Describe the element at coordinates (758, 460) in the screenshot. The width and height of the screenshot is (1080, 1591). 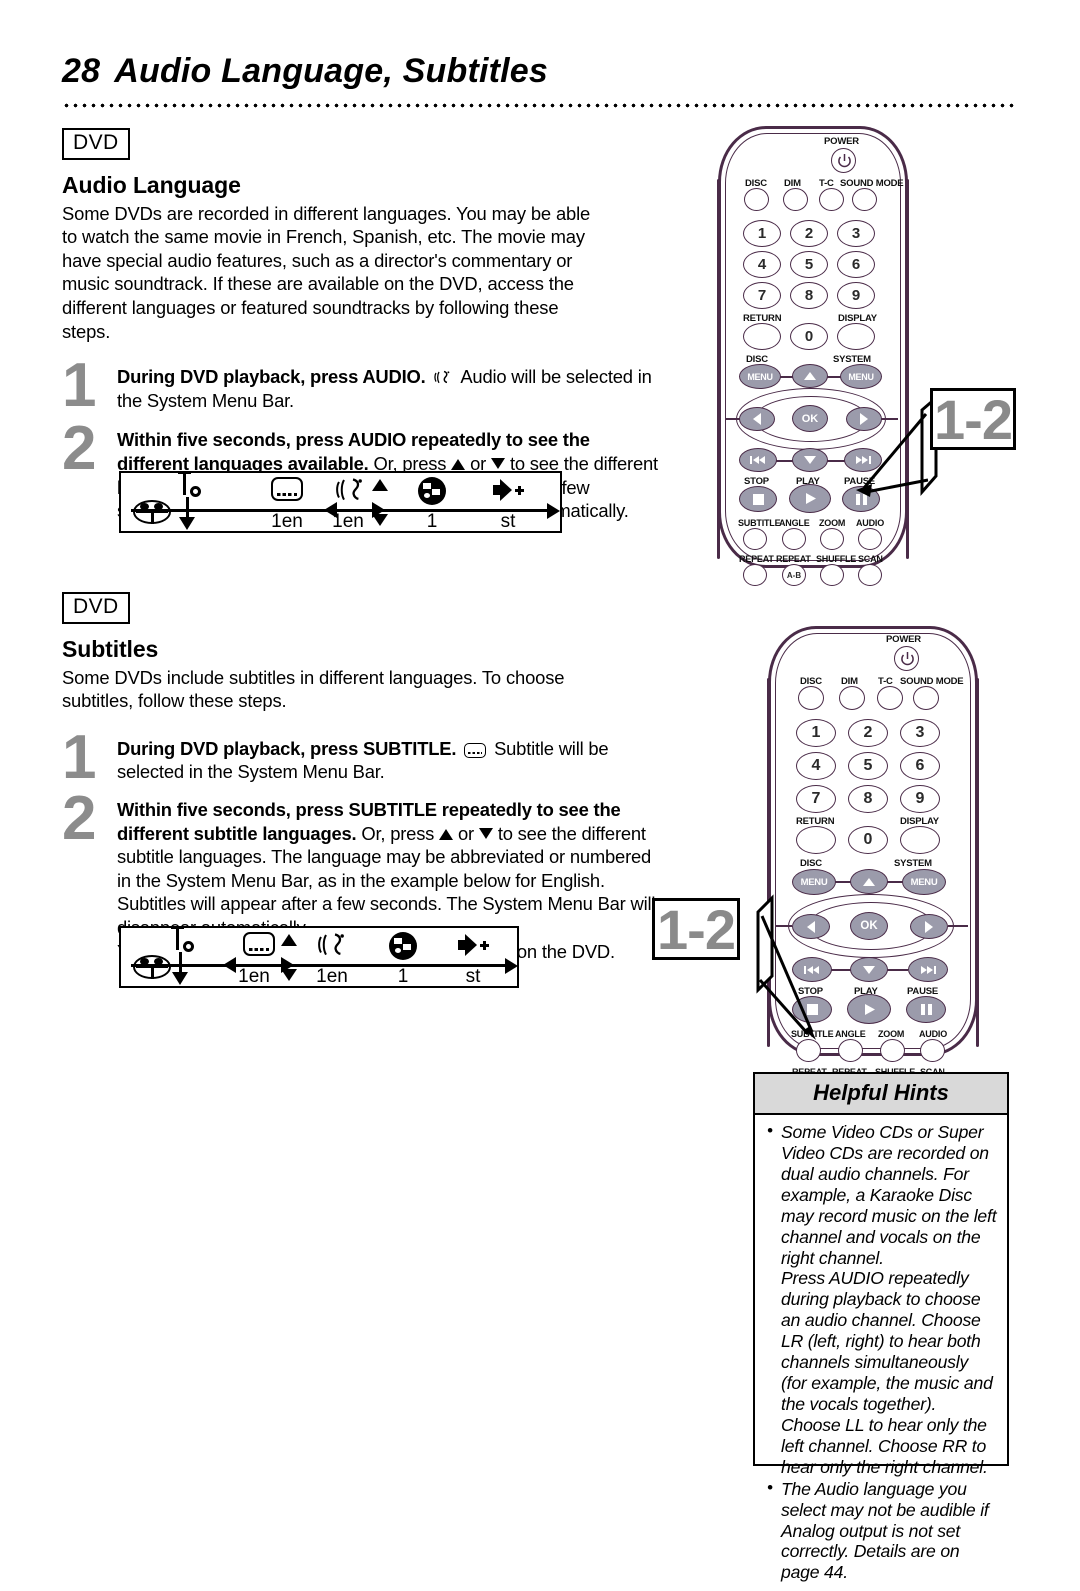
I see `previous-button` at that location.